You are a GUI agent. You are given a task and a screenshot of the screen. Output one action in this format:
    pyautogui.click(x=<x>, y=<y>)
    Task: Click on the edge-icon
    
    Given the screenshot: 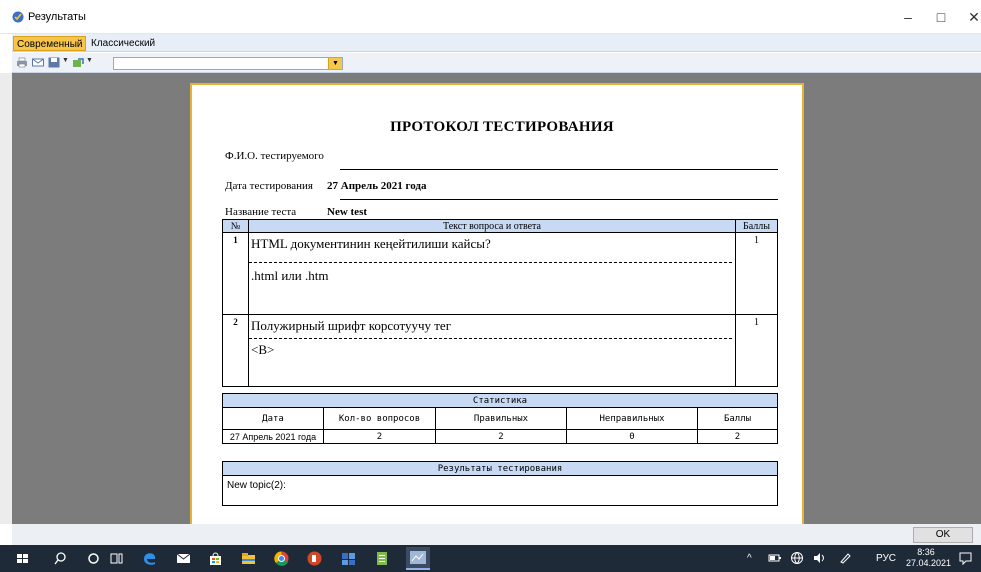 What is the action you would take?
    pyautogui.click(x=149, y=558)
    